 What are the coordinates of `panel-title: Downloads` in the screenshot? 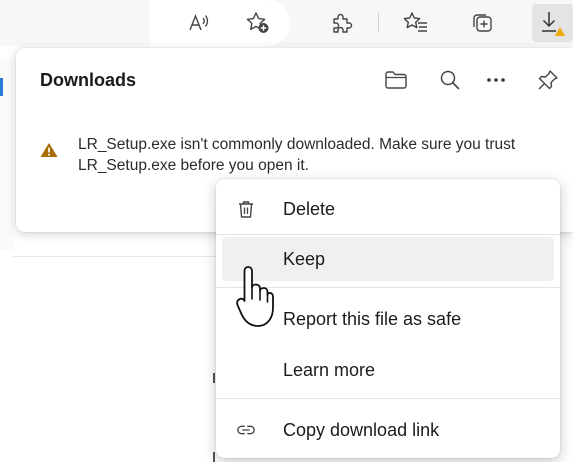 It's located at (88, 80).